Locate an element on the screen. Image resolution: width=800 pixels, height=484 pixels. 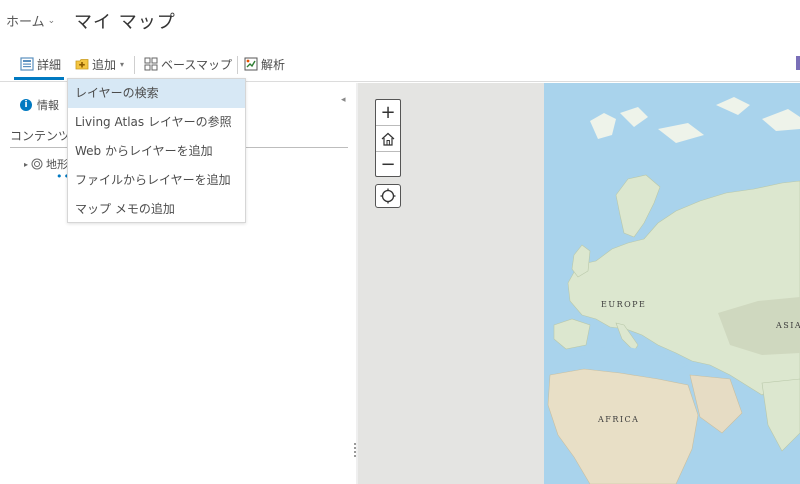
locate-button is located at coordinates (388, 196).